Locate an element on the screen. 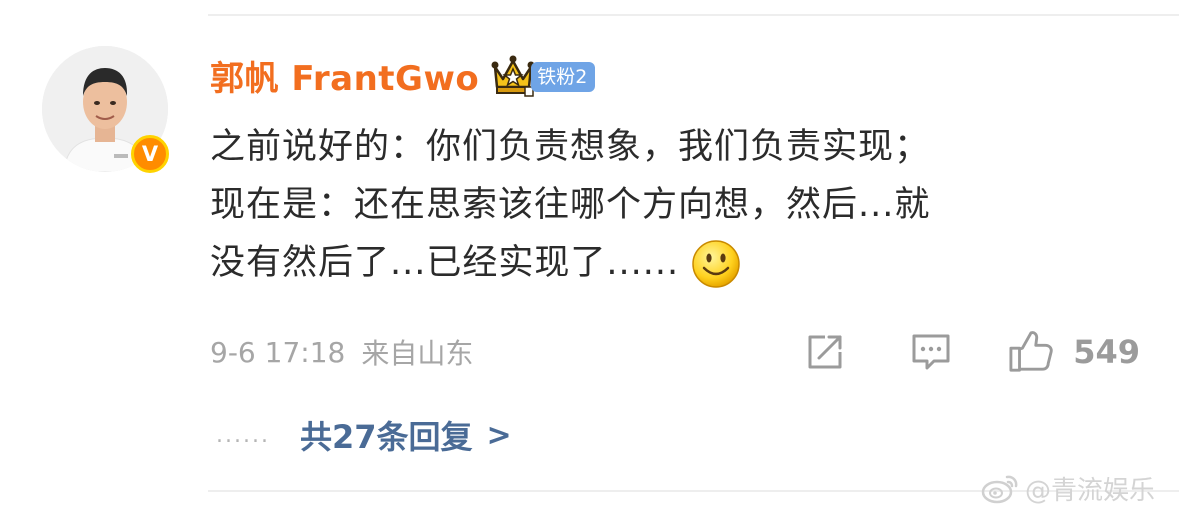  replies-arrow: > is located at coordinates (499, 435).